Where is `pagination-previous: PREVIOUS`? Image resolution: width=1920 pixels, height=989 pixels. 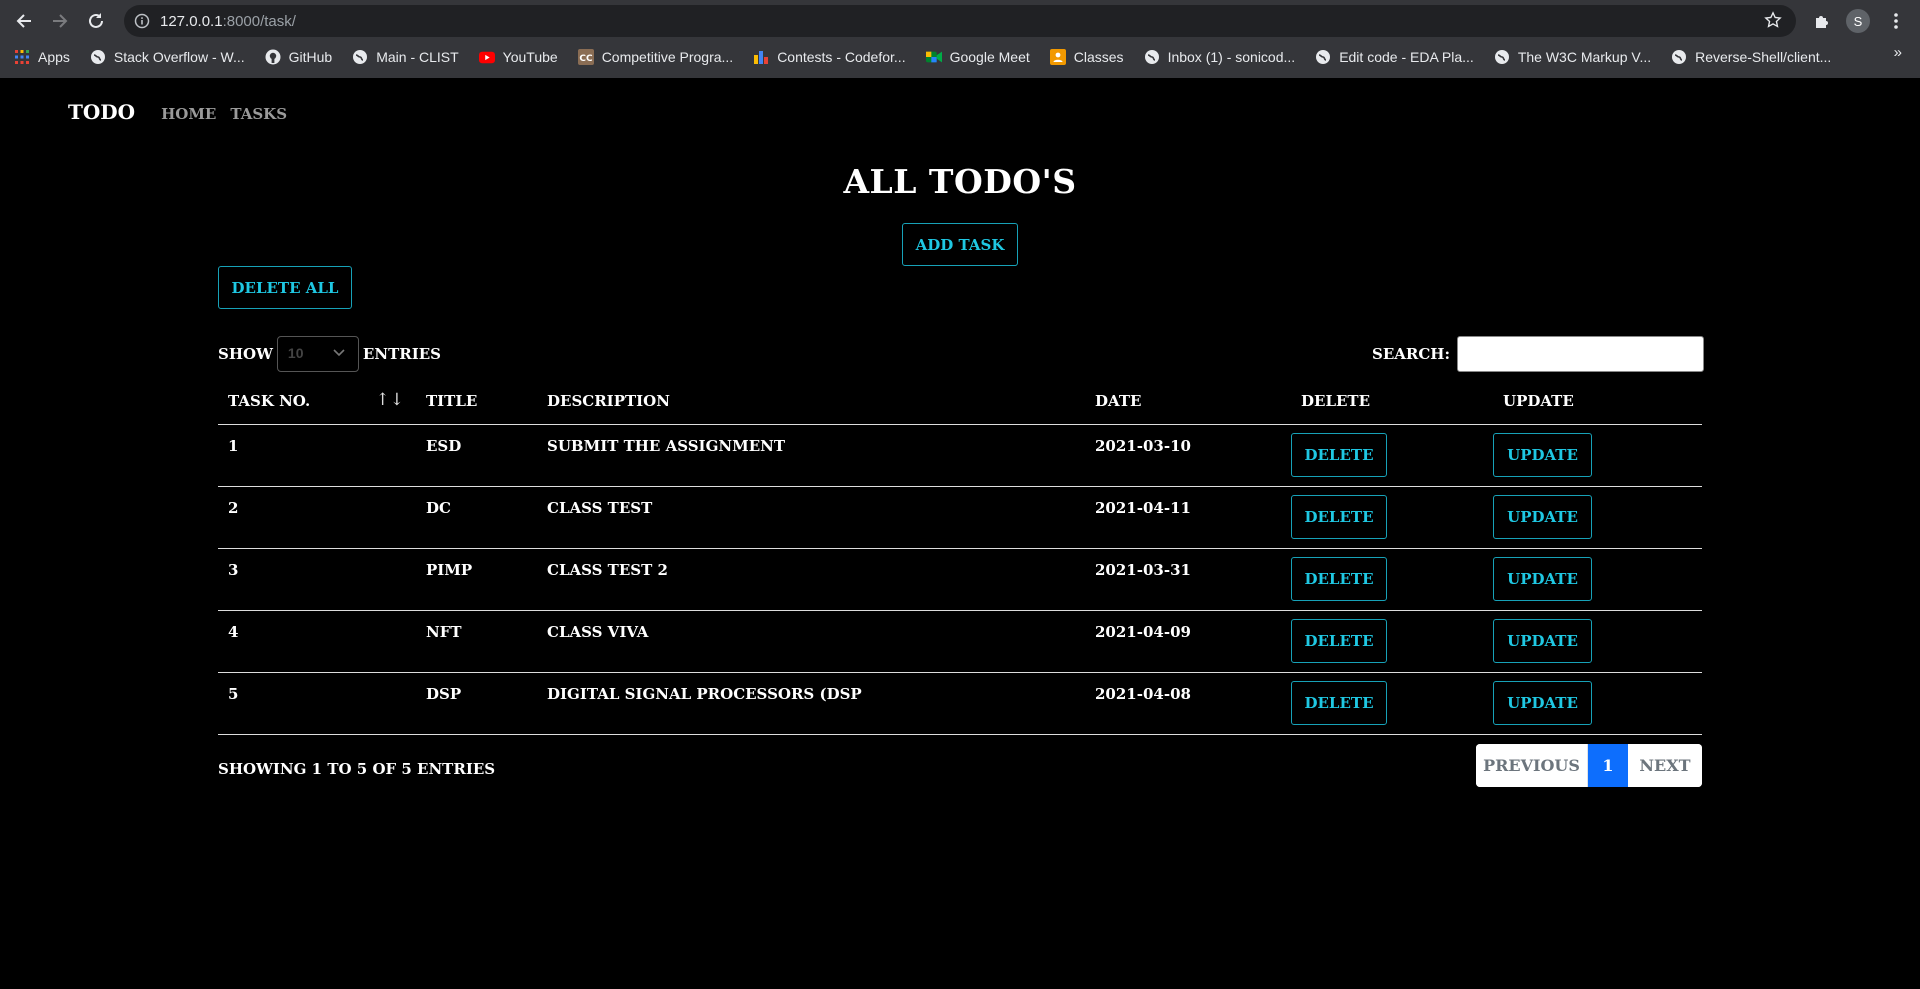 pagination-previous: PREVIOUS is located at coordinates (1532, 765).